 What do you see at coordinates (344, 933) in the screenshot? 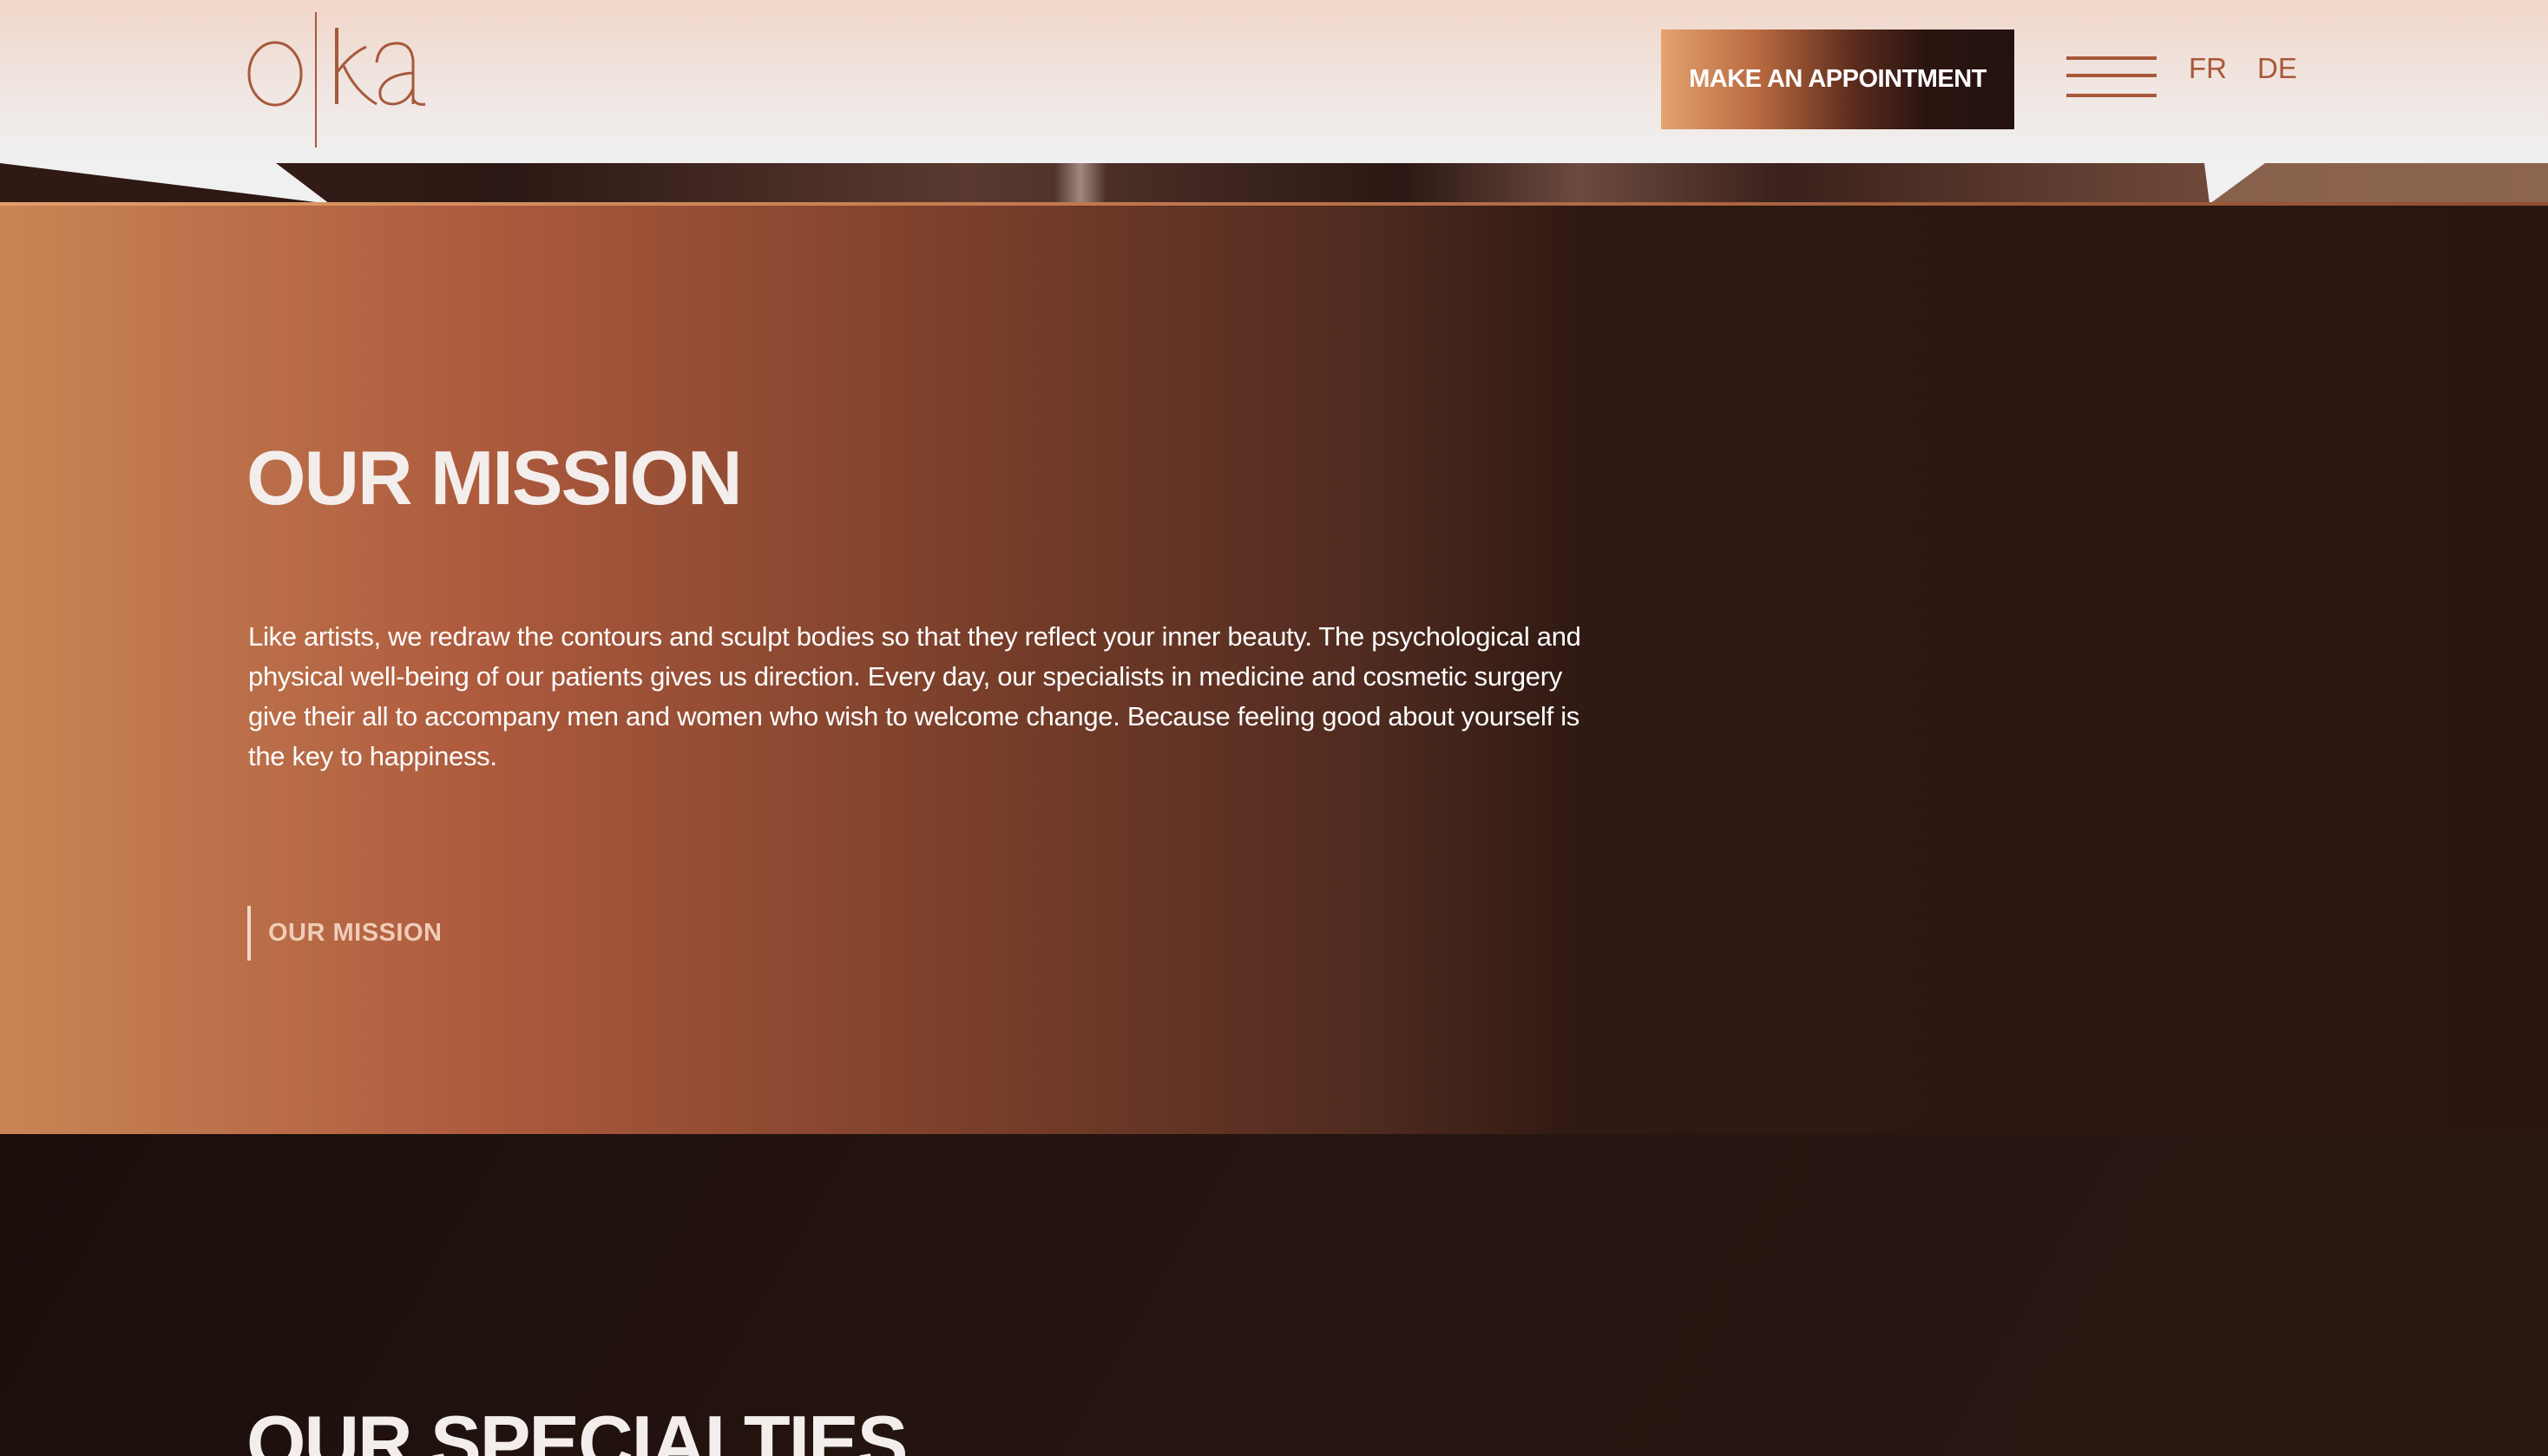
I see `our-mission-link: OUR MISSION` at bounding box center [344, 933].